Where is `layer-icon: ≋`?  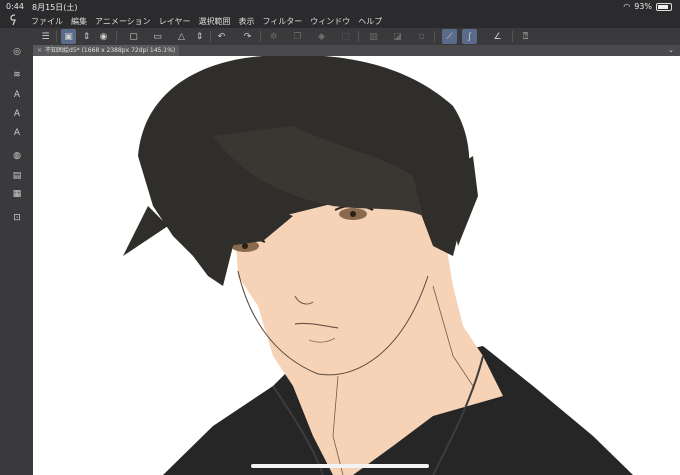
layer-icon: ≋ is located at coordinates (17, 75).